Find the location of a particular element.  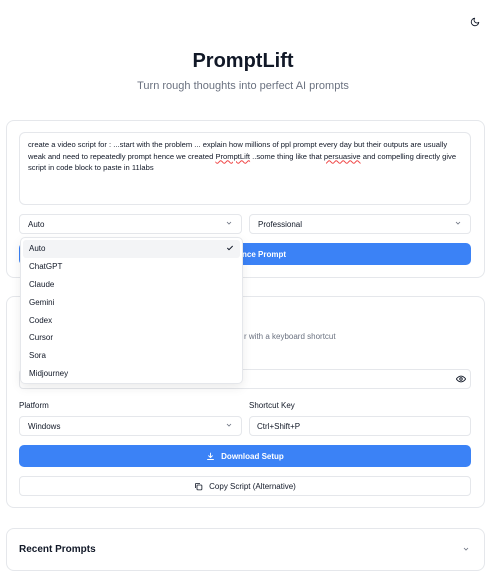

tone-select-value: Professional is located at coordinates (280, 224).